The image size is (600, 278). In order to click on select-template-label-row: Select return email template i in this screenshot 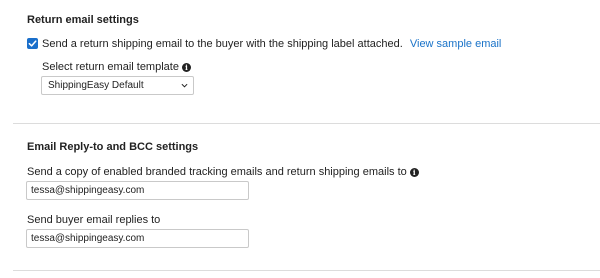, I will do `click(116, 67)`.